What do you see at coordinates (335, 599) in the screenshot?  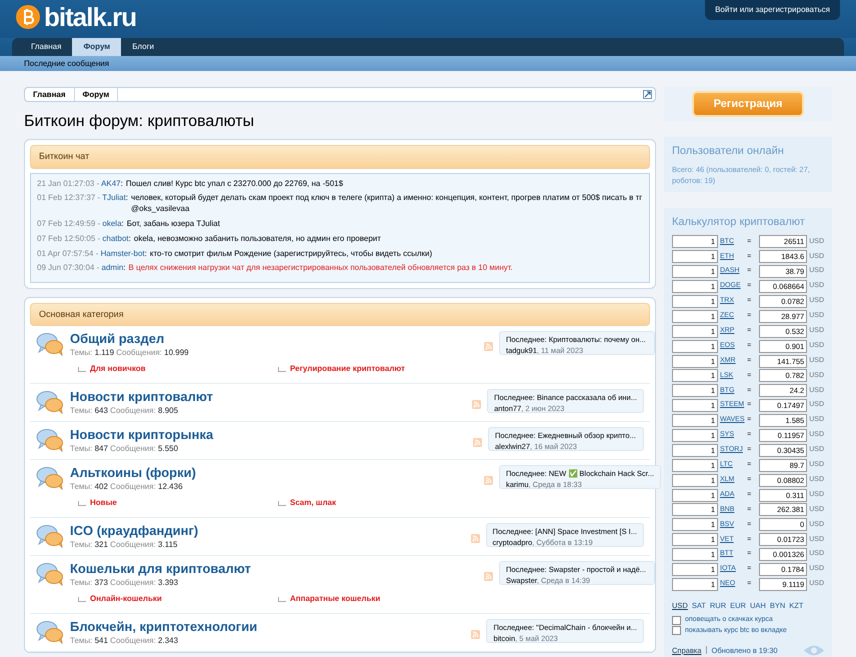 I see `subforum-link: Аппаратные кошельки` at bounding box center [335, 599].